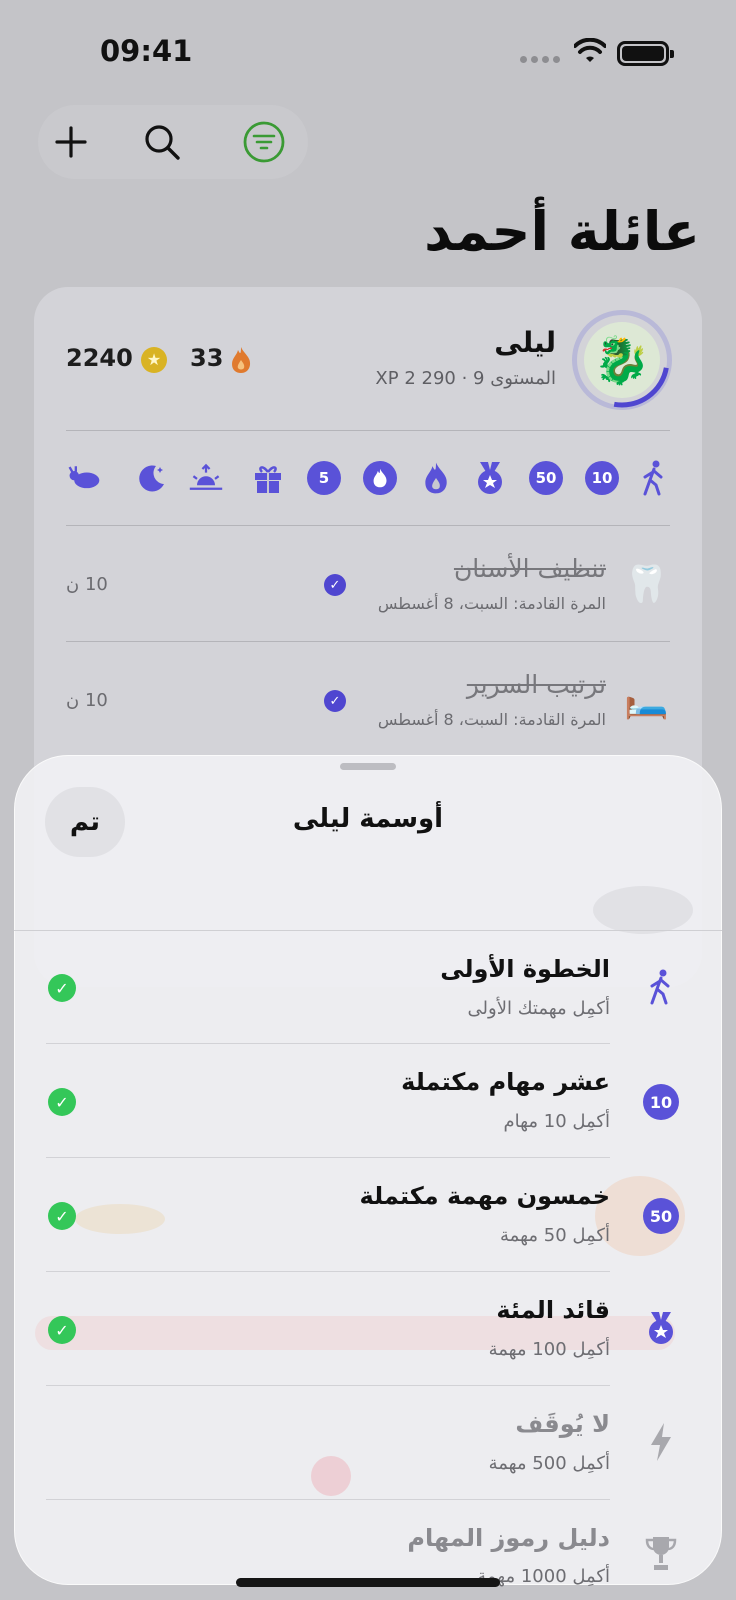 The width and height of the screenshot is (736, 1600). I want to click on home-indicator, so click(368, 1582).